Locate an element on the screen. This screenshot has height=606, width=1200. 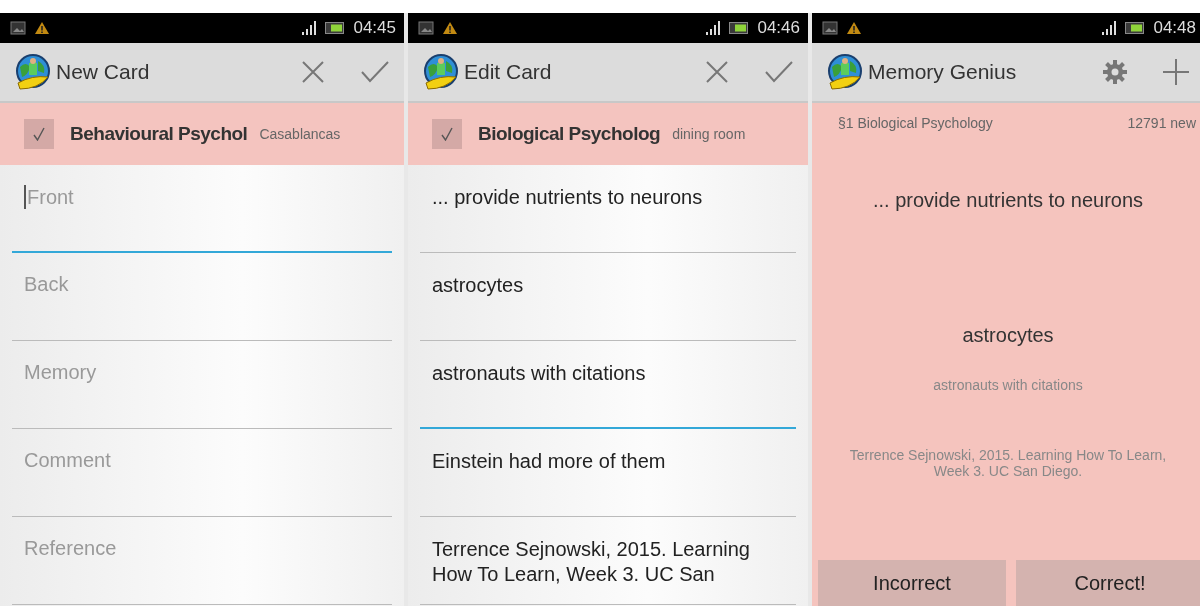
deck-name: Behavioural Psychol is located at coordinates (159, 134).